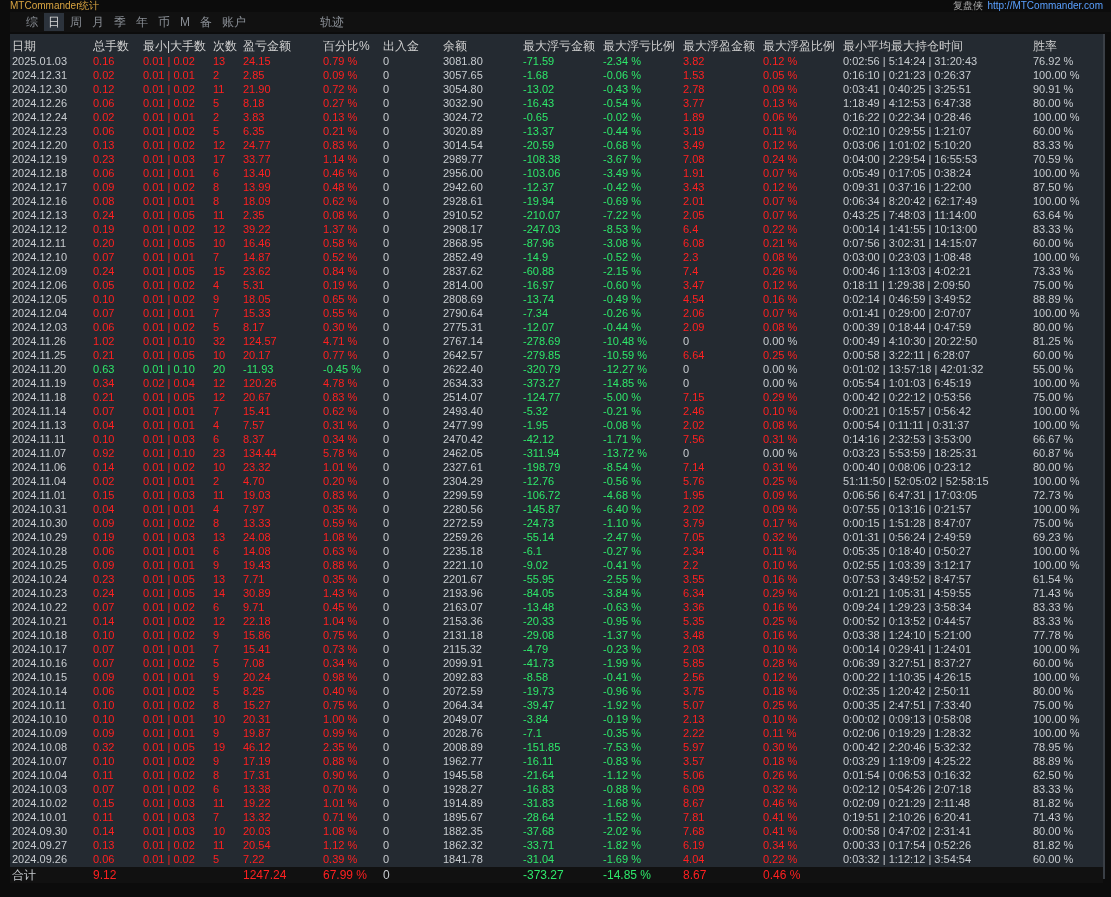  Describe the element at coordinates (175, 45) in the screenshot. I see `column-header: 最小|大手数` at that location.